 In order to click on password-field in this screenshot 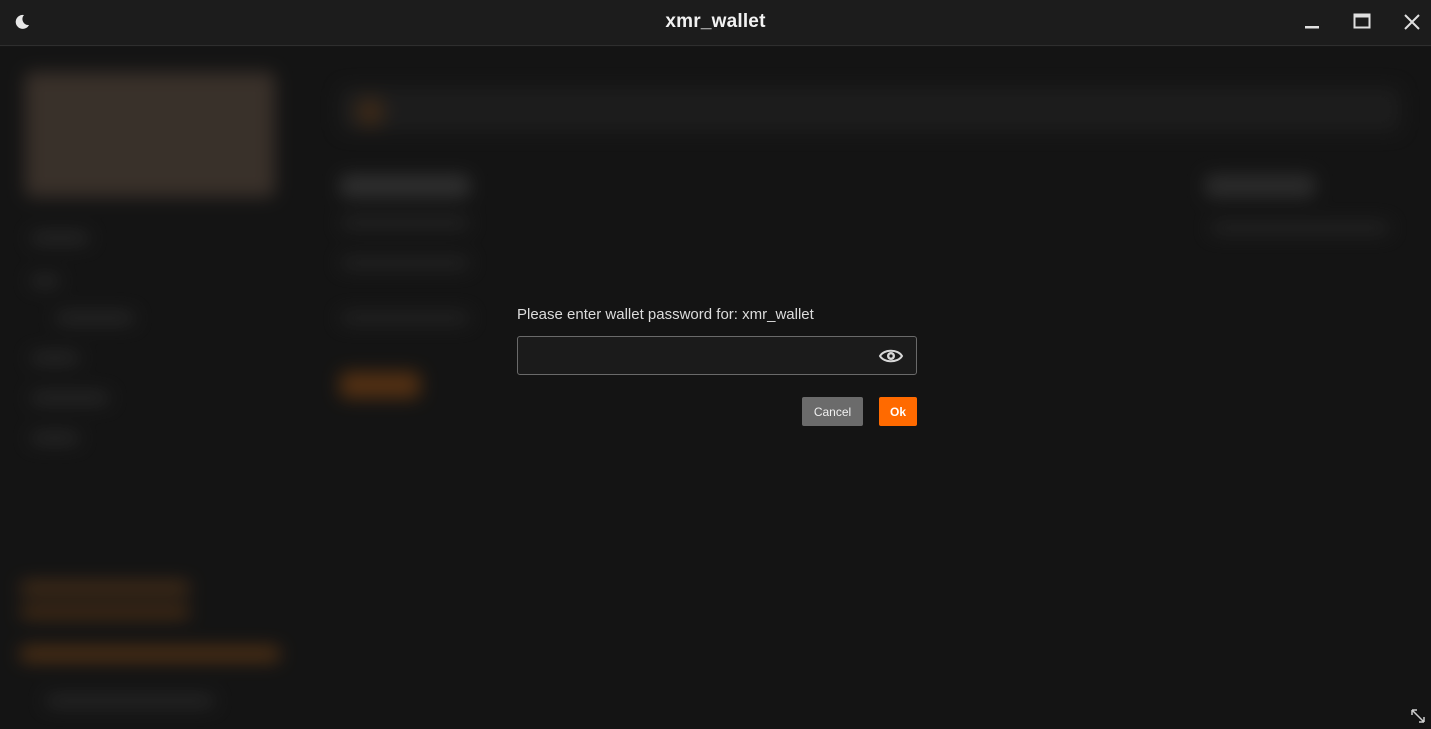, I will do `click(717, 355)`.